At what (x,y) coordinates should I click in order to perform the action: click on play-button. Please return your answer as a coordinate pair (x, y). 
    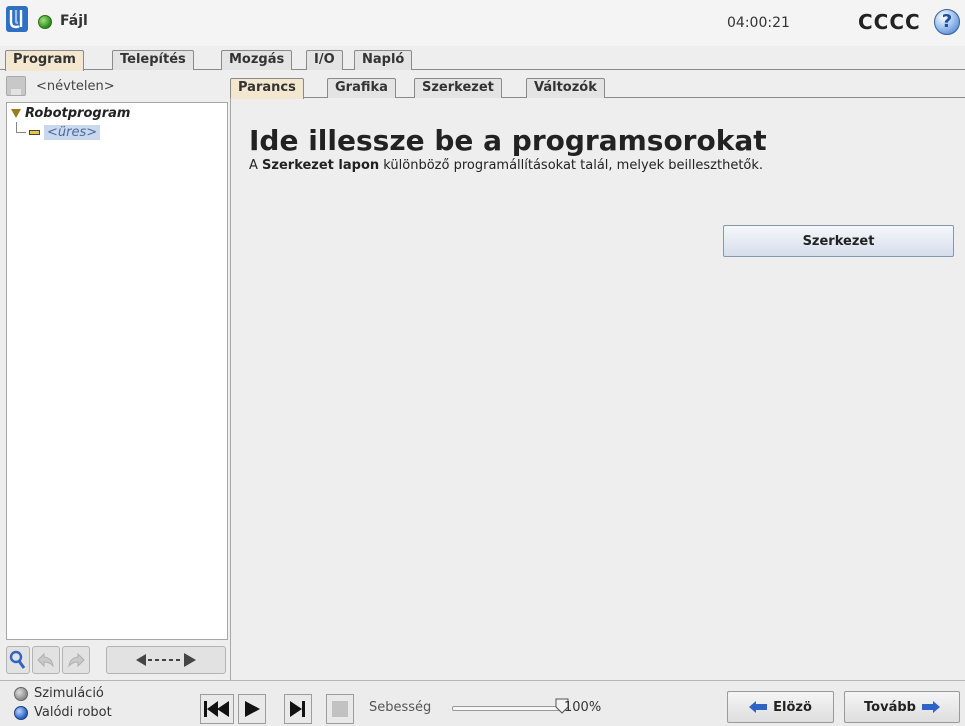
    Looking at the image, I should click on (252, 709).